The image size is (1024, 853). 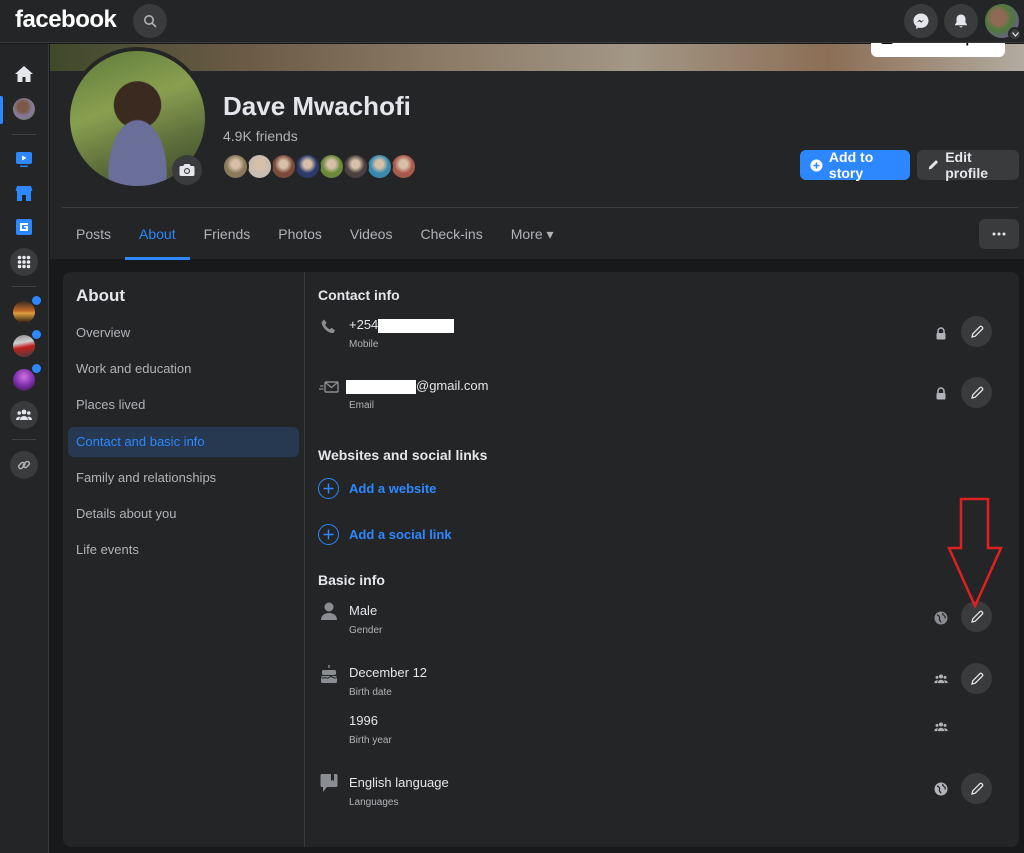 What do you see at coordinates (364, 344) in the screenshot?
I see `phone-label: Mobile` at bounding box center [364, 344].